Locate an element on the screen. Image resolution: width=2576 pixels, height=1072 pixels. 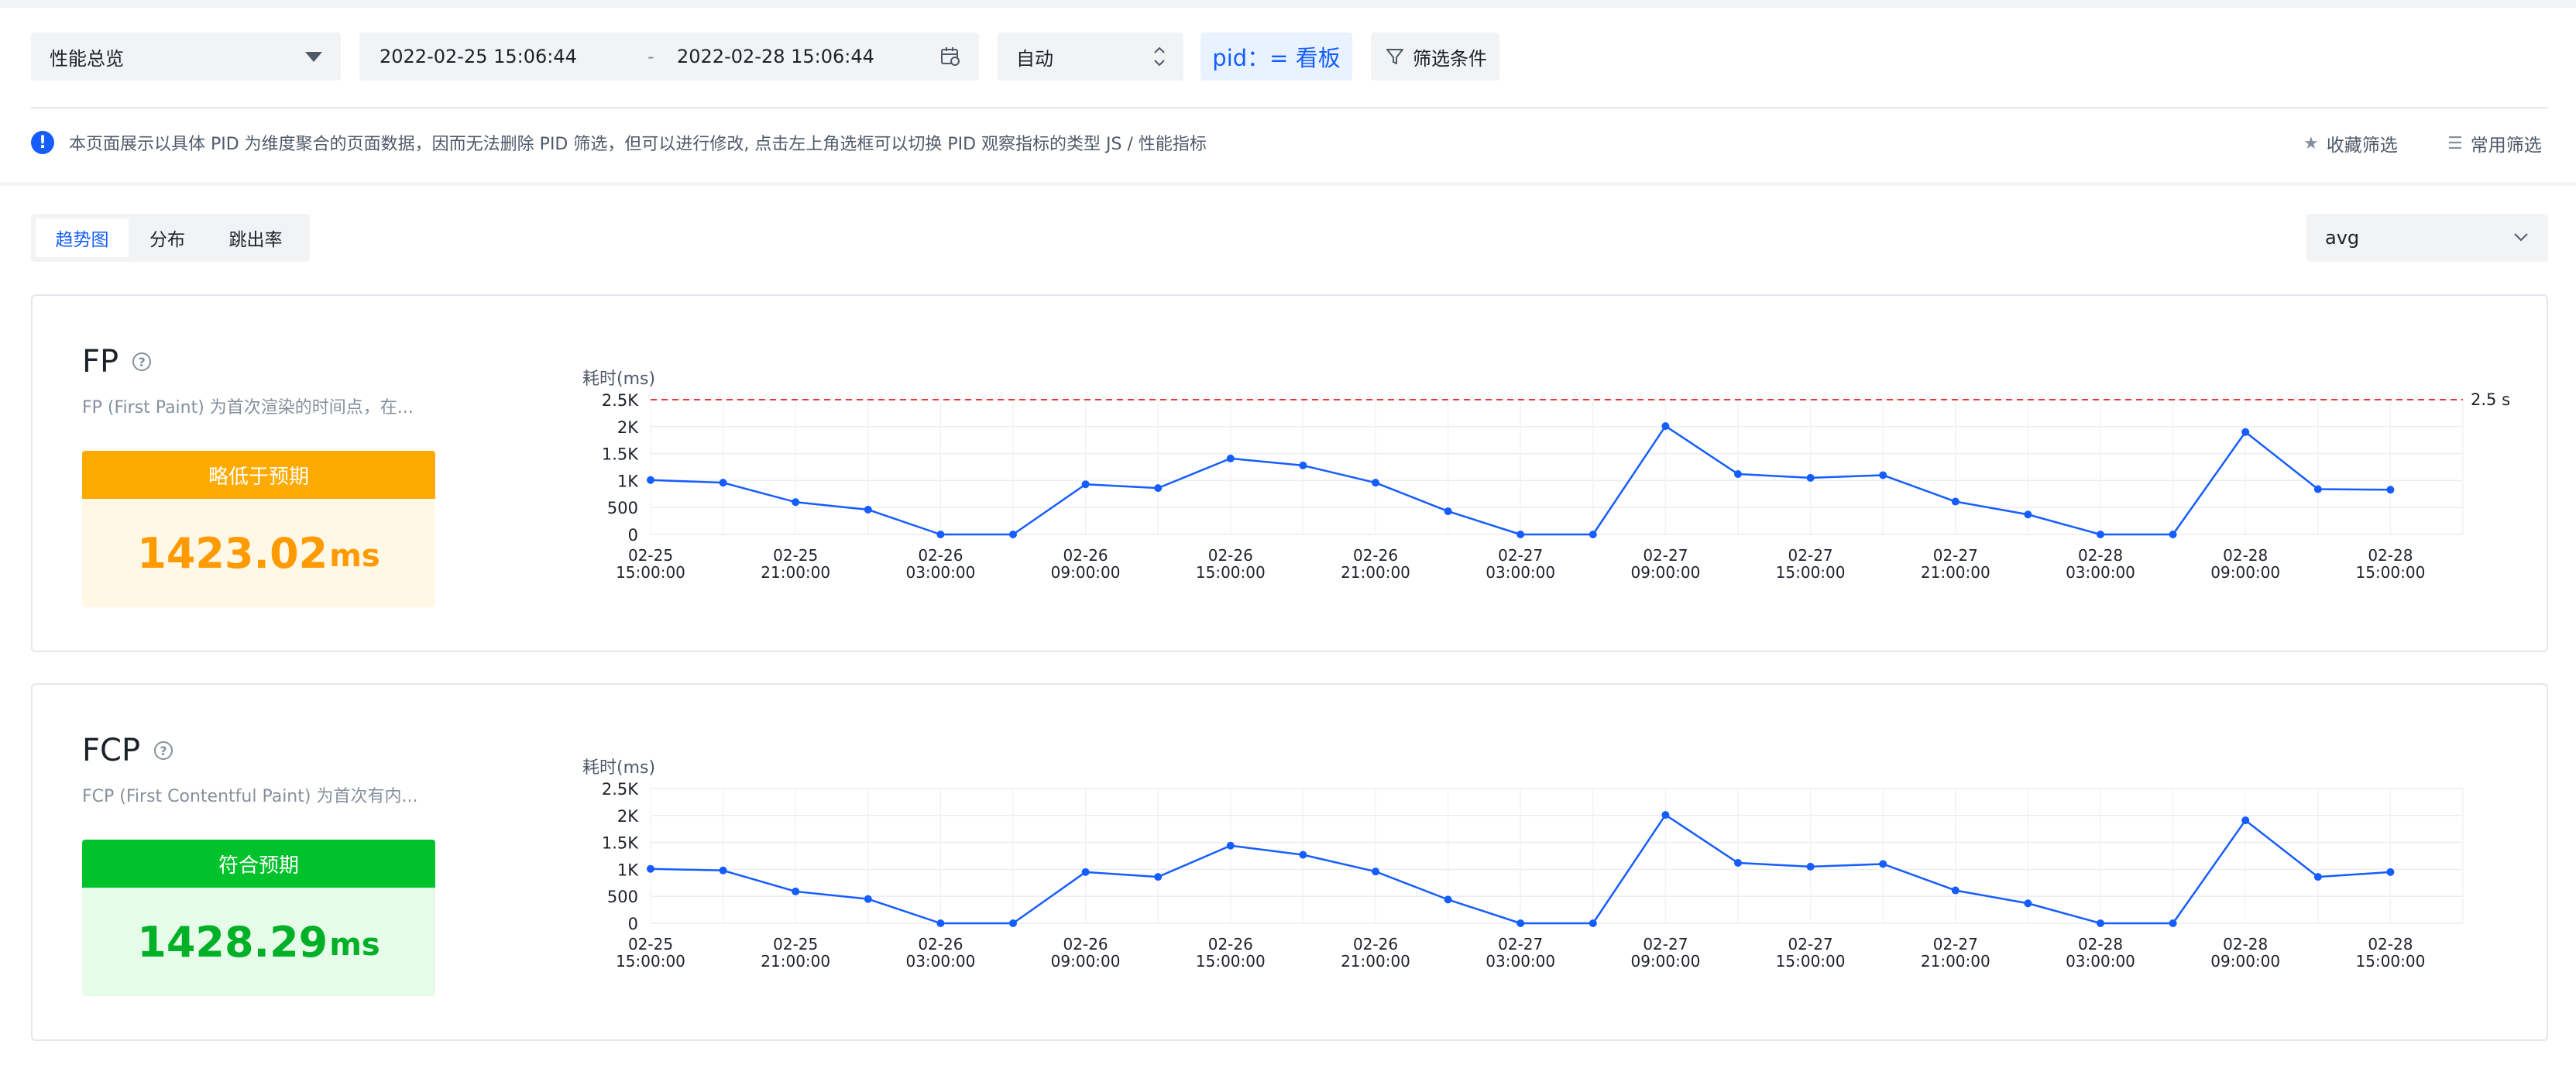
filter-conditions-button: 筛选条件 is located at coordinates (1435, 57).